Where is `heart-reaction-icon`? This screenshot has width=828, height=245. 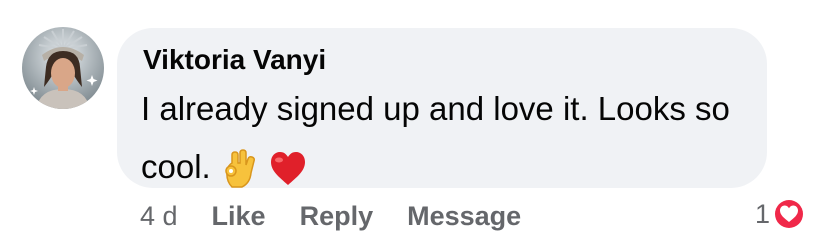
heart-reaction-icon is located at coordinates (789, 214).